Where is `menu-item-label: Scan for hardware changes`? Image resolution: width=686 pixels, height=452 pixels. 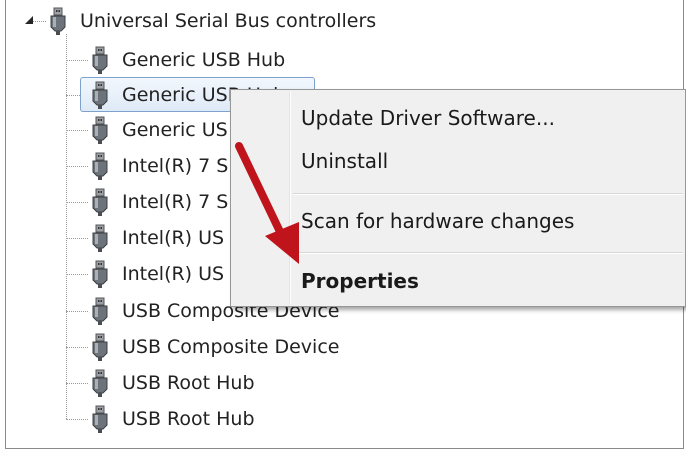
menu-item-label: Scan for hardware changes is located at coordinates (438, 221).